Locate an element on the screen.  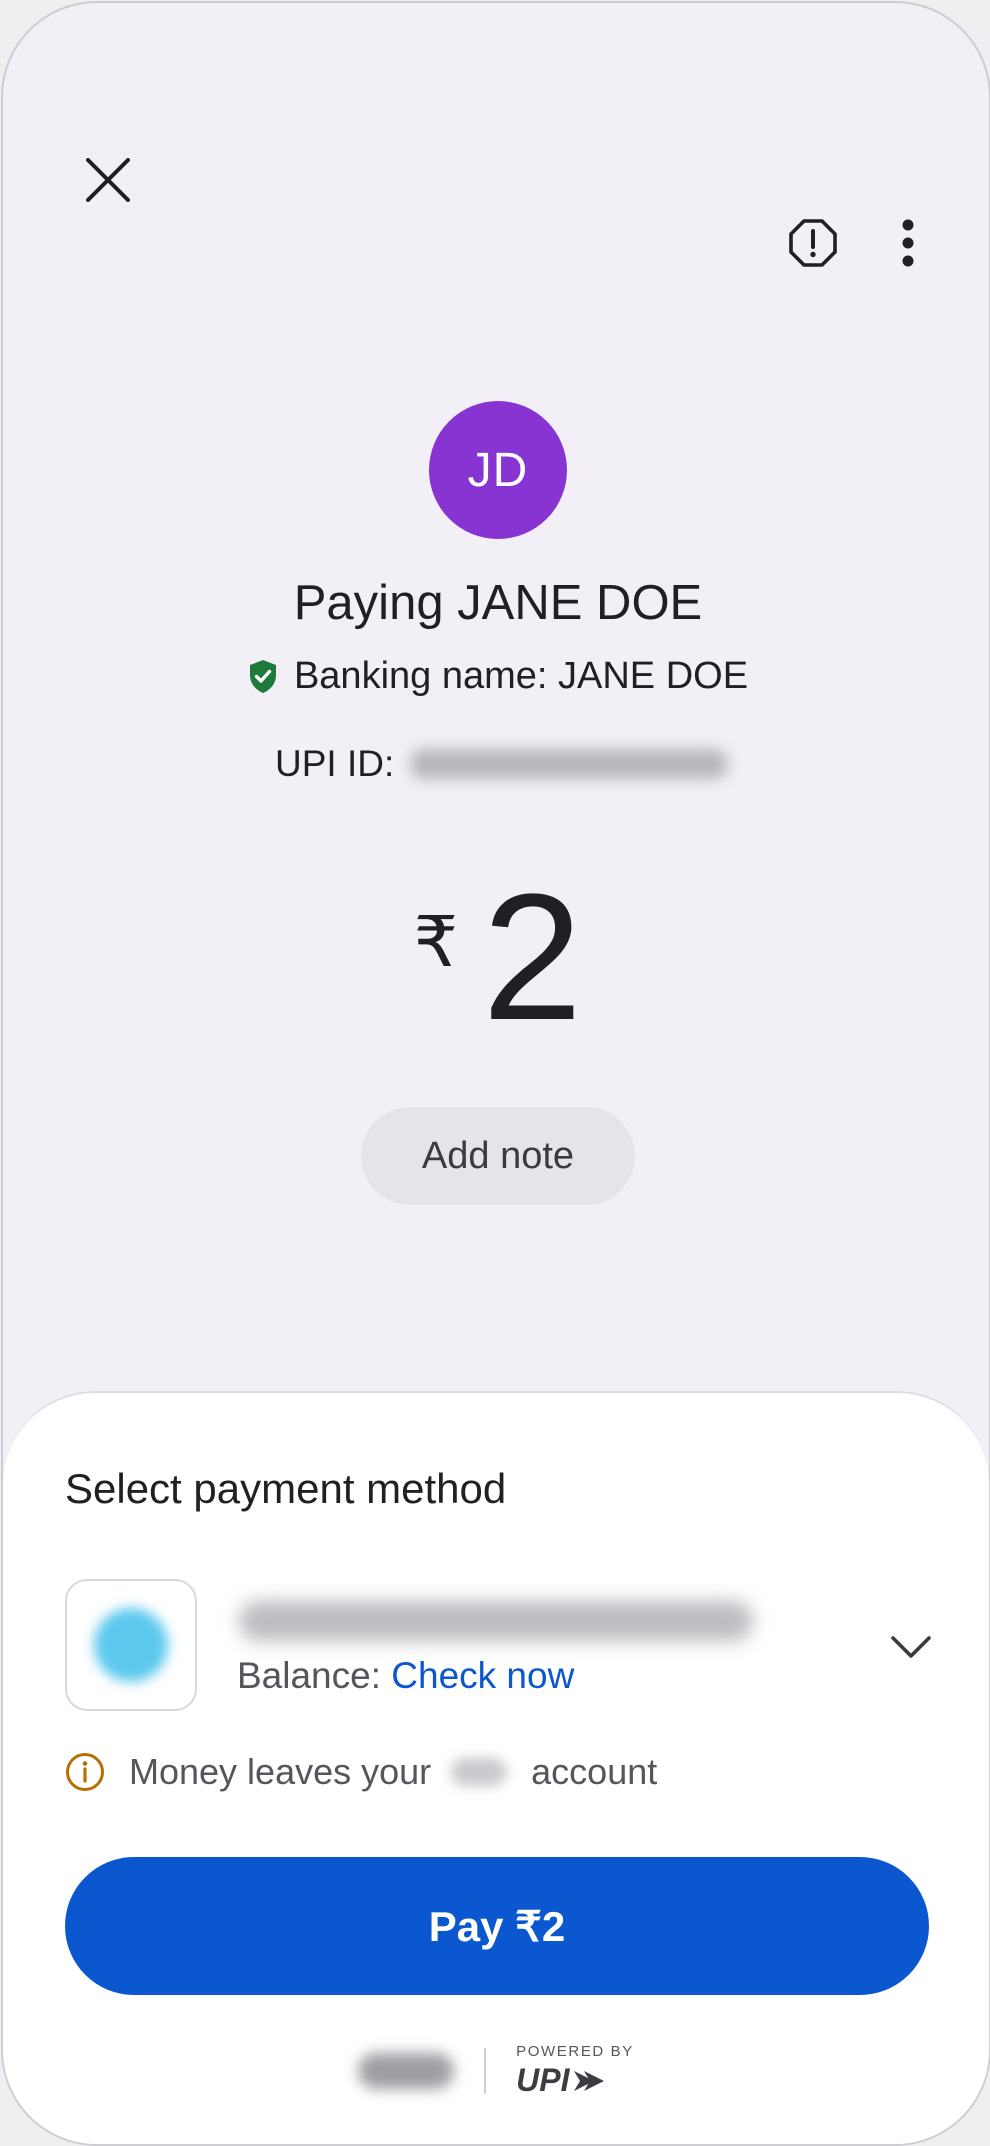
report-icon is located at coordinates (813, 243).